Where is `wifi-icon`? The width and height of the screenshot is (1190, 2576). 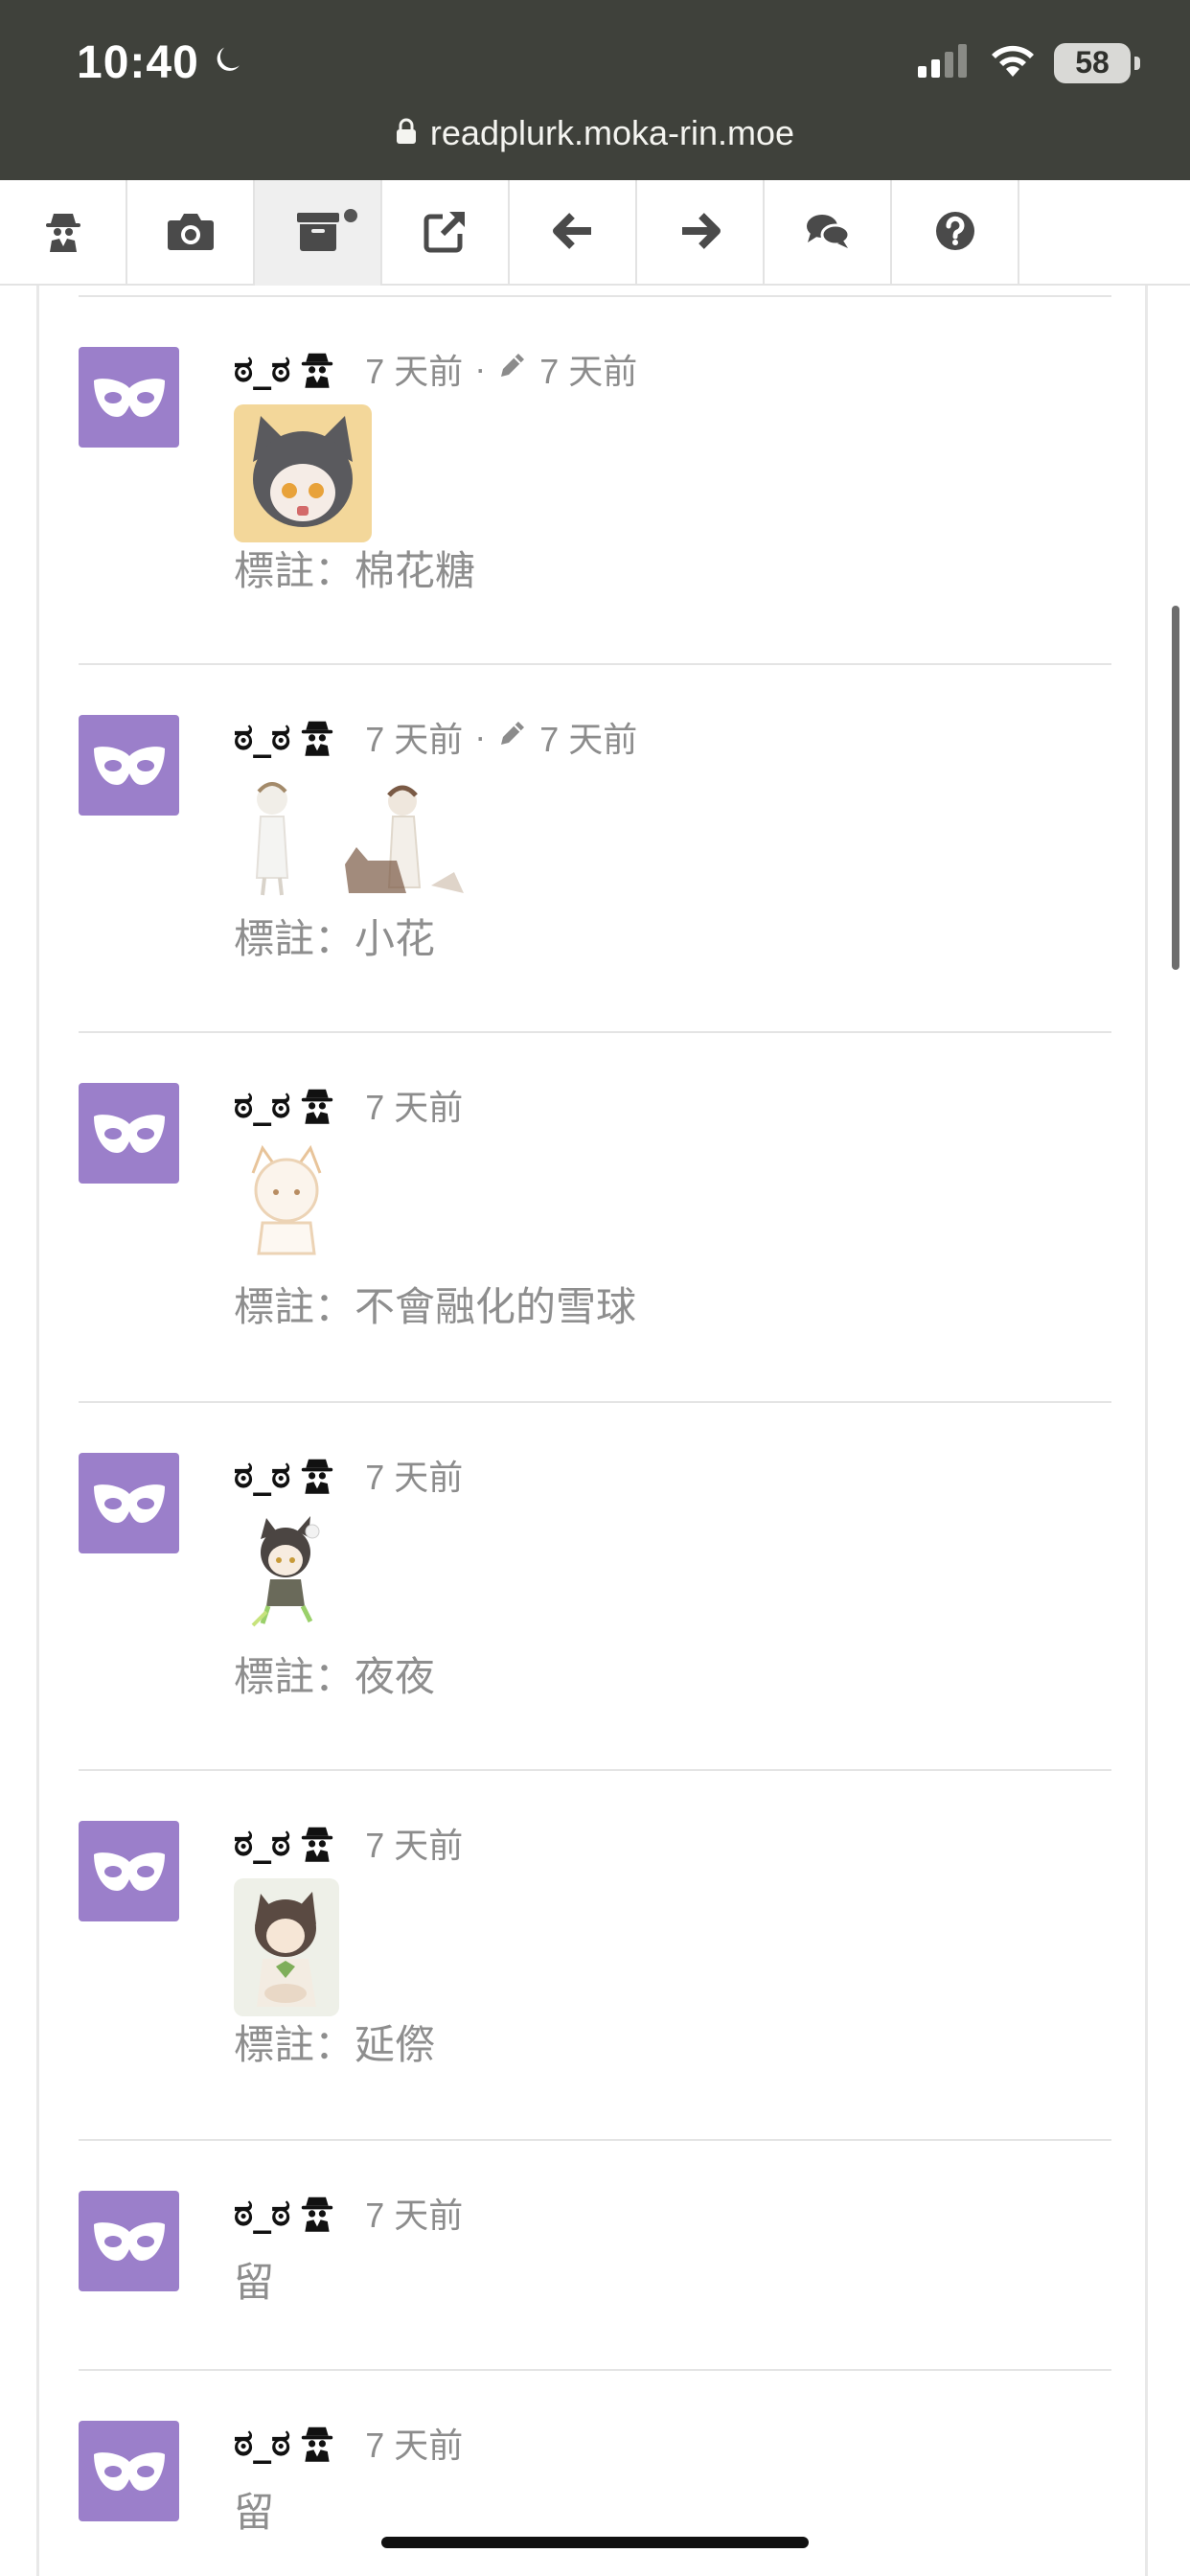 wifi-icon is located at coordinates (1013, 63).